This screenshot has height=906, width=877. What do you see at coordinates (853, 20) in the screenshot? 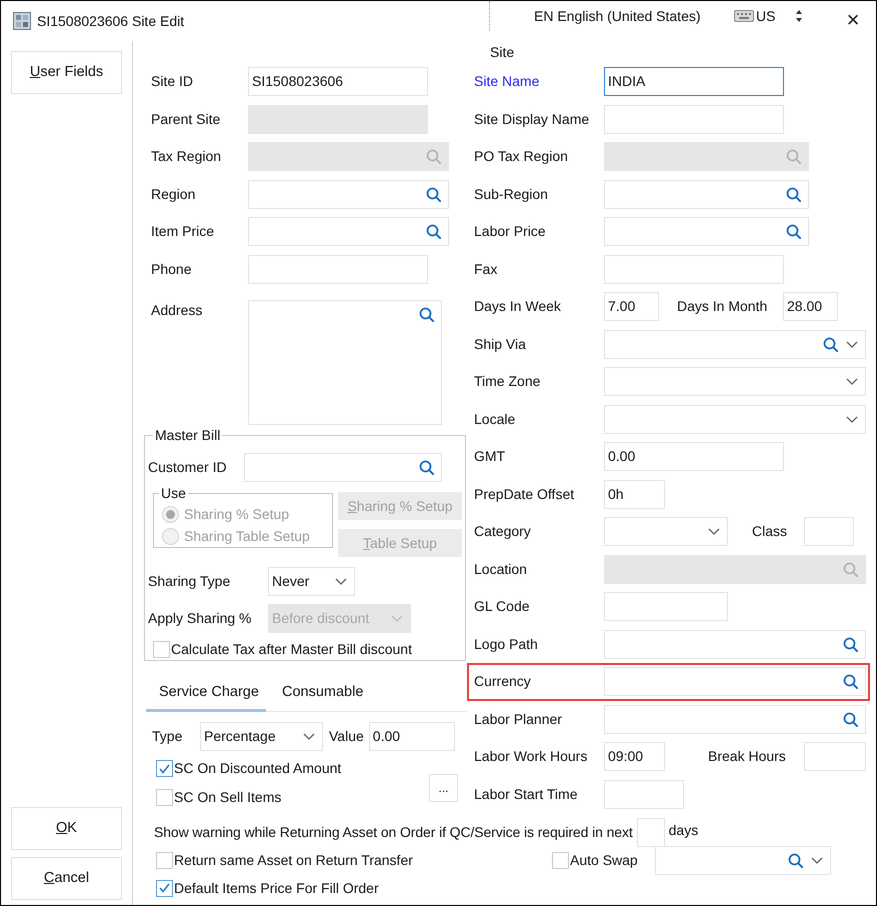
I see `close-button: ×` at bounding box center [853, 20].